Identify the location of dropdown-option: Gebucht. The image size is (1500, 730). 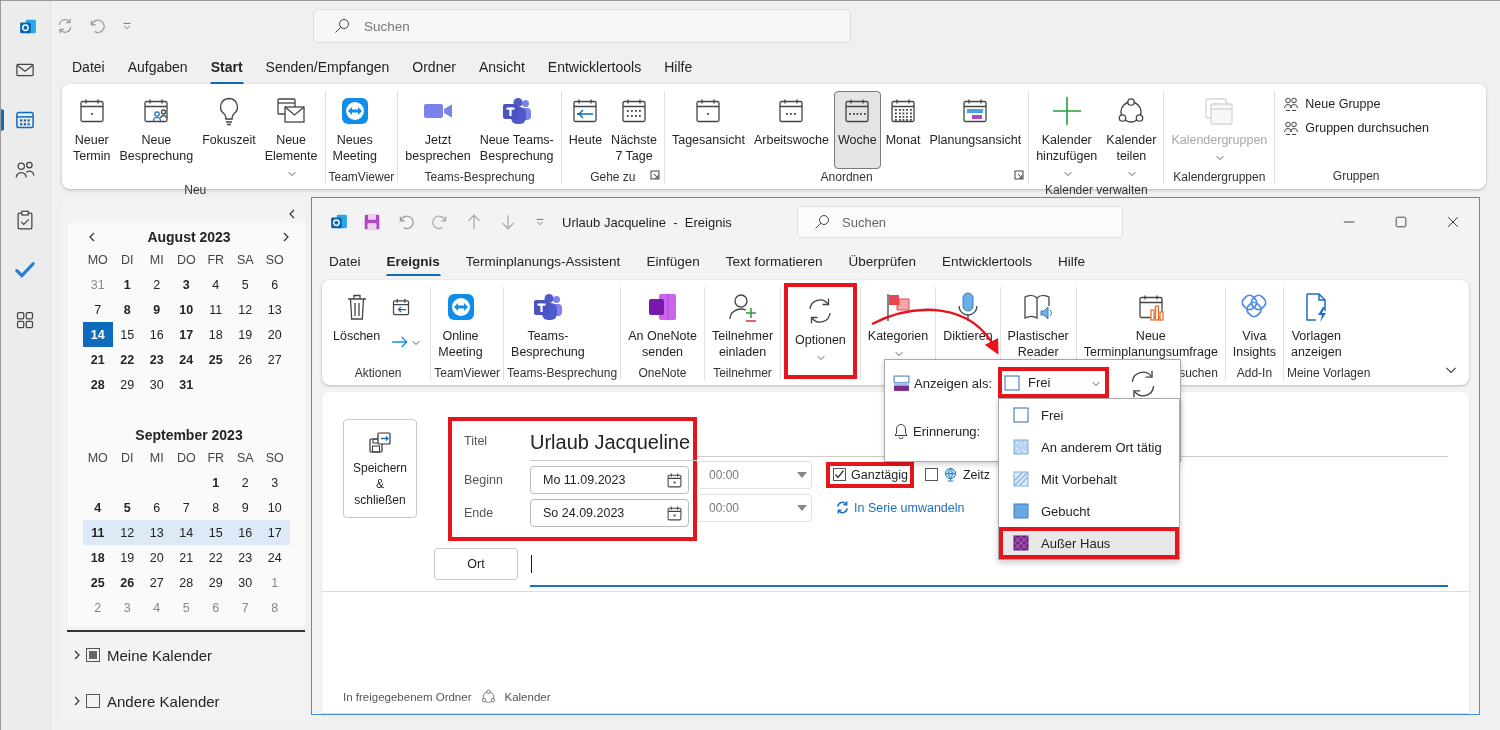
(1089, 511).